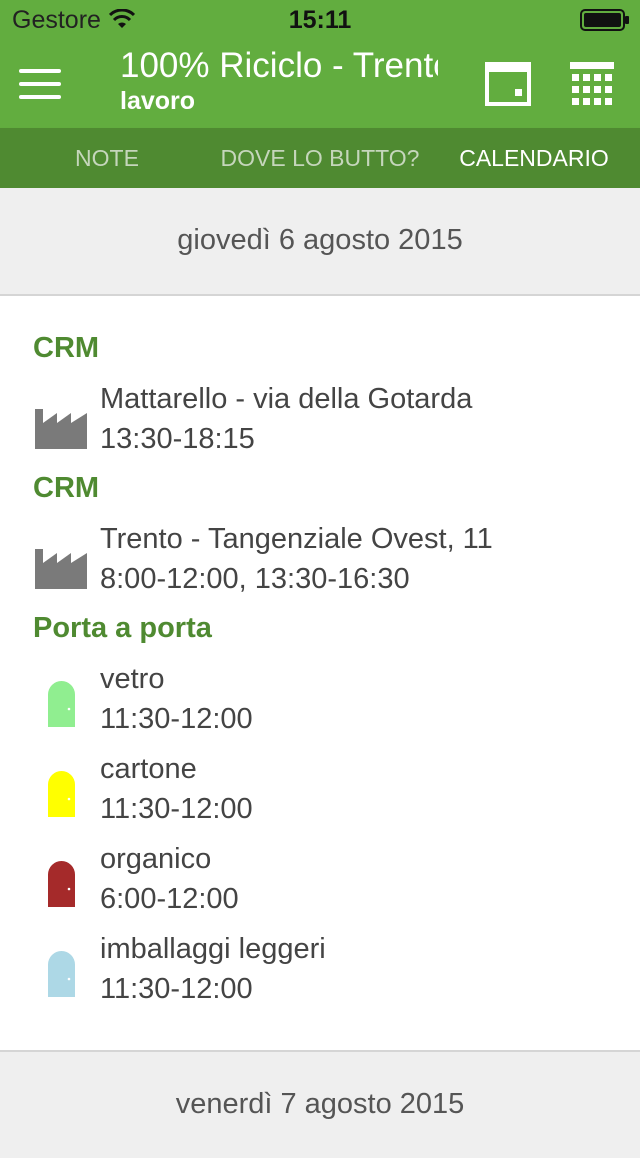 The width and height of the screenshot is (640, 1158). Describe the element at coordinates (320, 242) in the screenshot. I see `day-header: giovedì 6 agosto 2015` at that location.